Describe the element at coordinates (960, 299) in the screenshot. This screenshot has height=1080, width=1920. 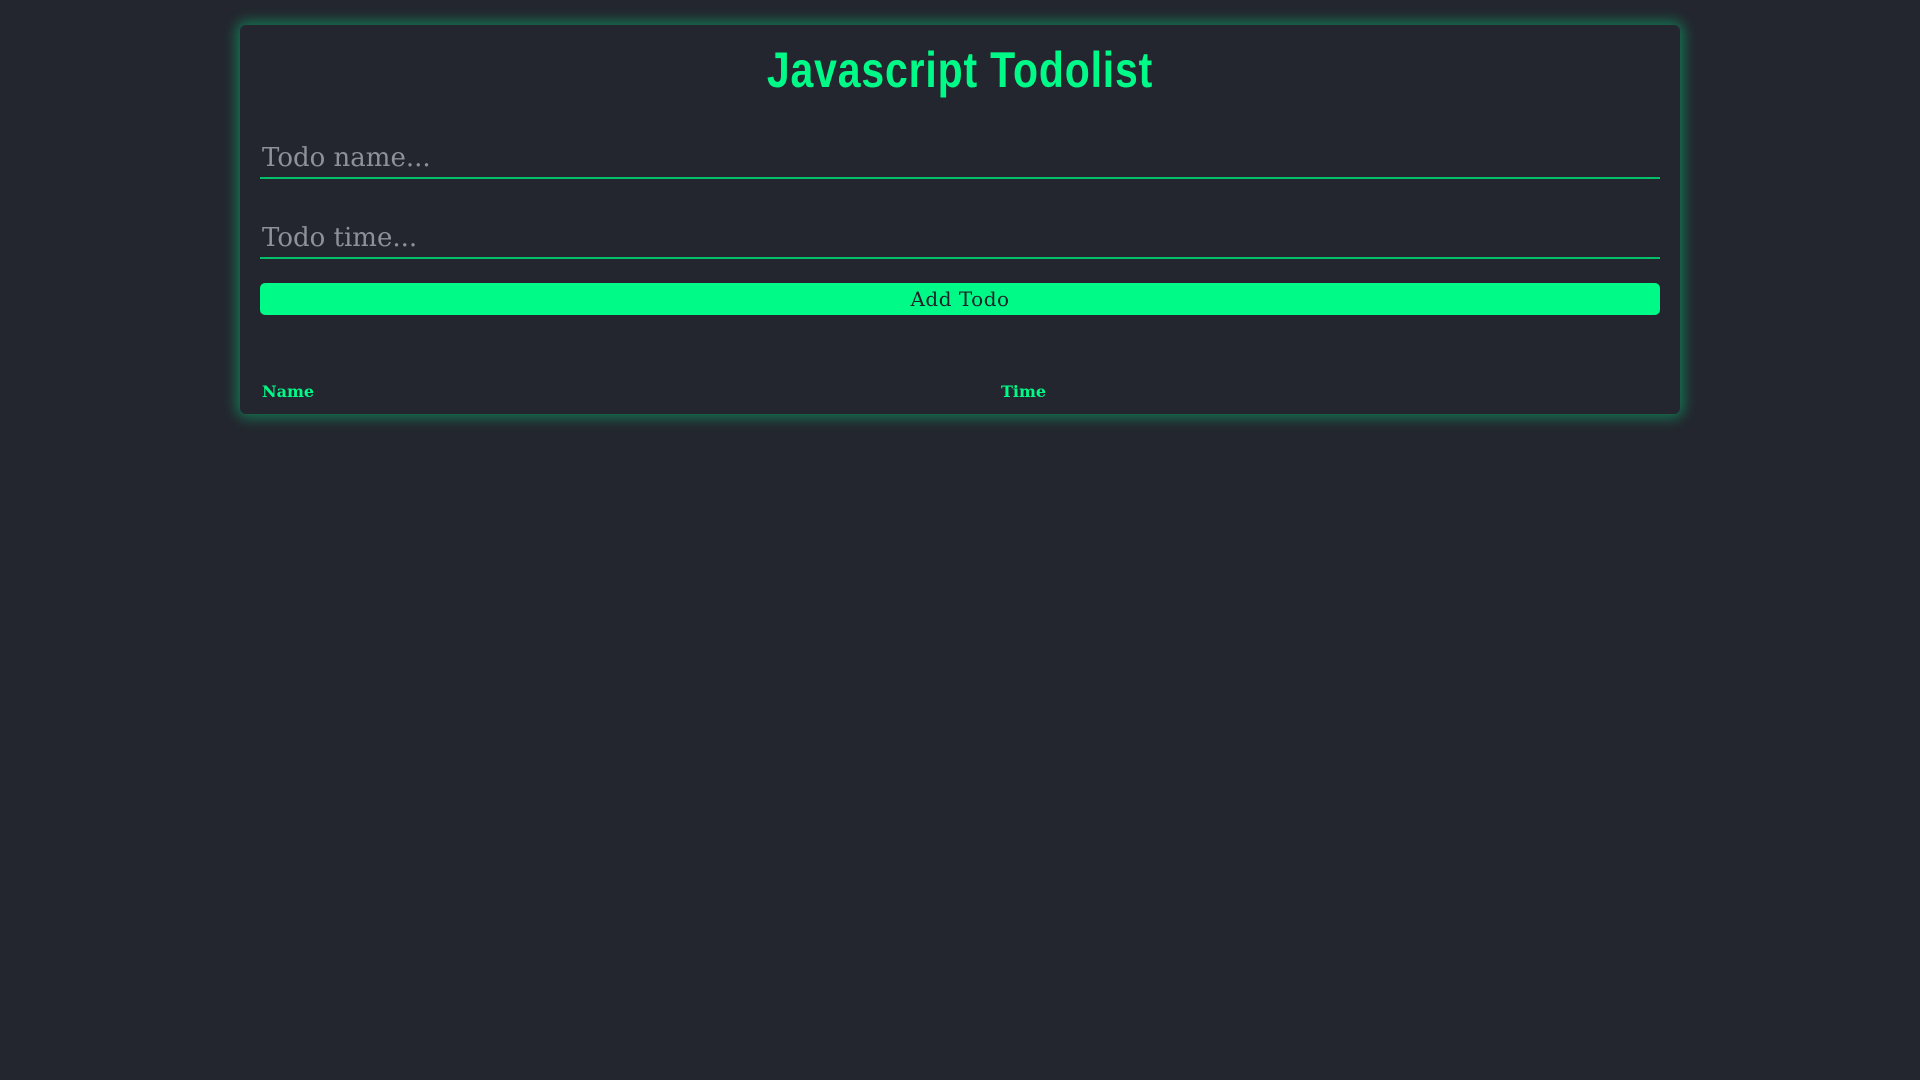
I see `add-todo-button: Add Todo` at that location.